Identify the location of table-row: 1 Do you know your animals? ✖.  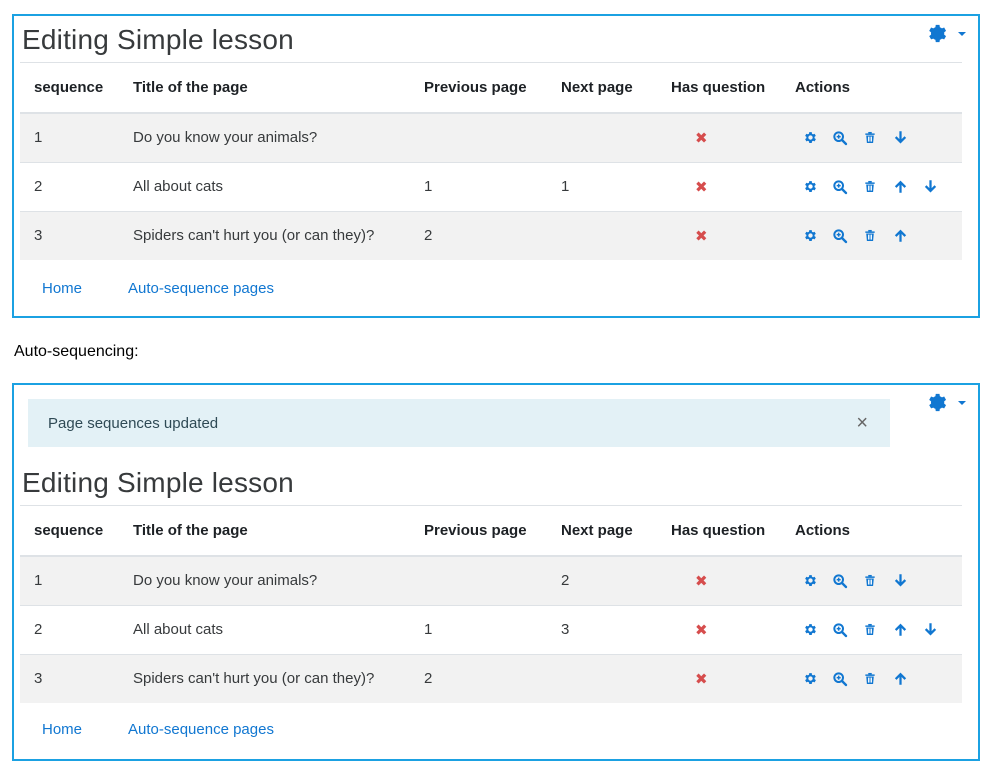
(491, 137).